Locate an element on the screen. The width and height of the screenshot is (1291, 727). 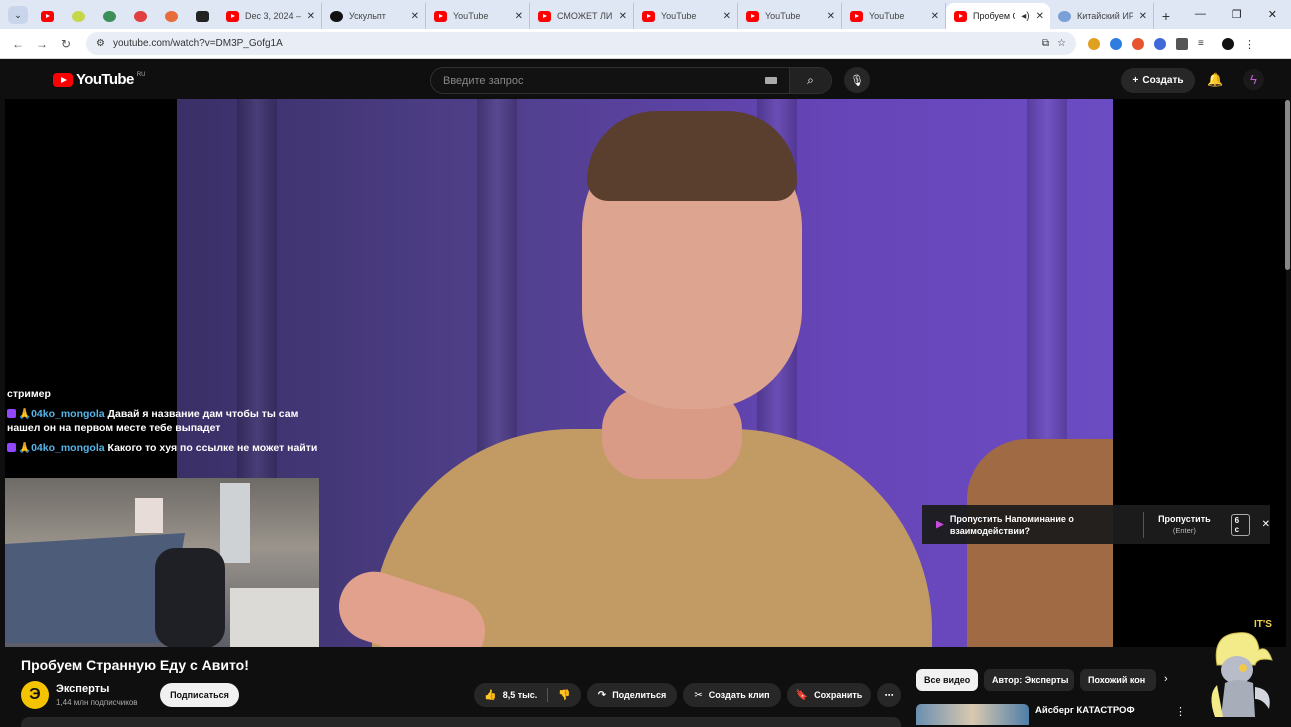
minimize-icon: — is located at coordinates (1200, 14).